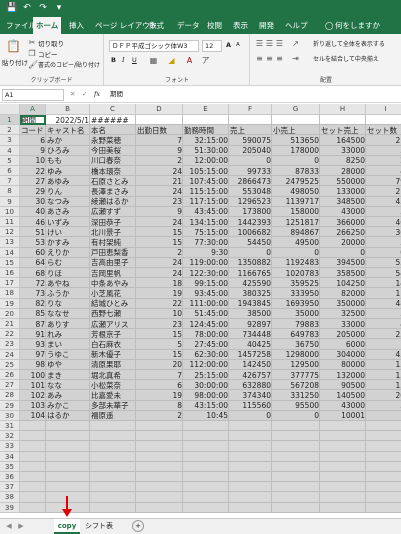 The image size is (401, 534). Describe the element at coordinates (68, 232) in the screenshot. I see `table-cell: けい` at that location.